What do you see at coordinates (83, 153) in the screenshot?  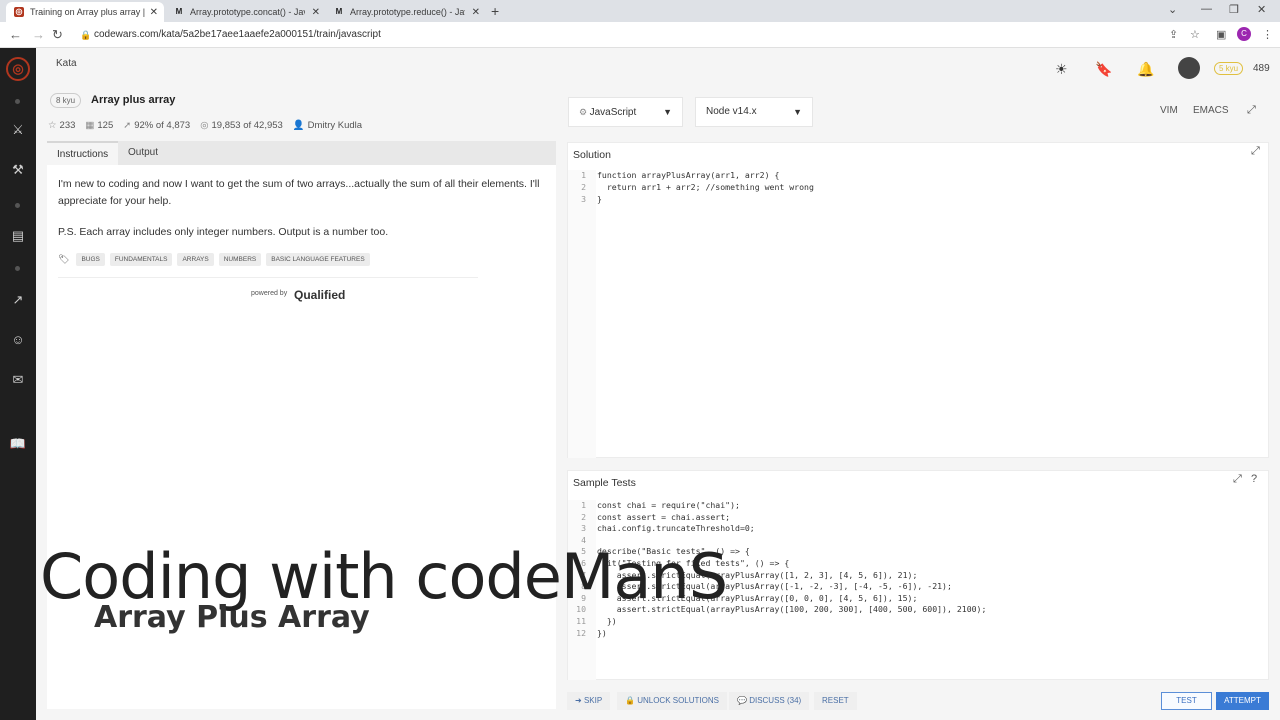 I see `tab-instructions: Instructions` at bounding box center [83, 153].